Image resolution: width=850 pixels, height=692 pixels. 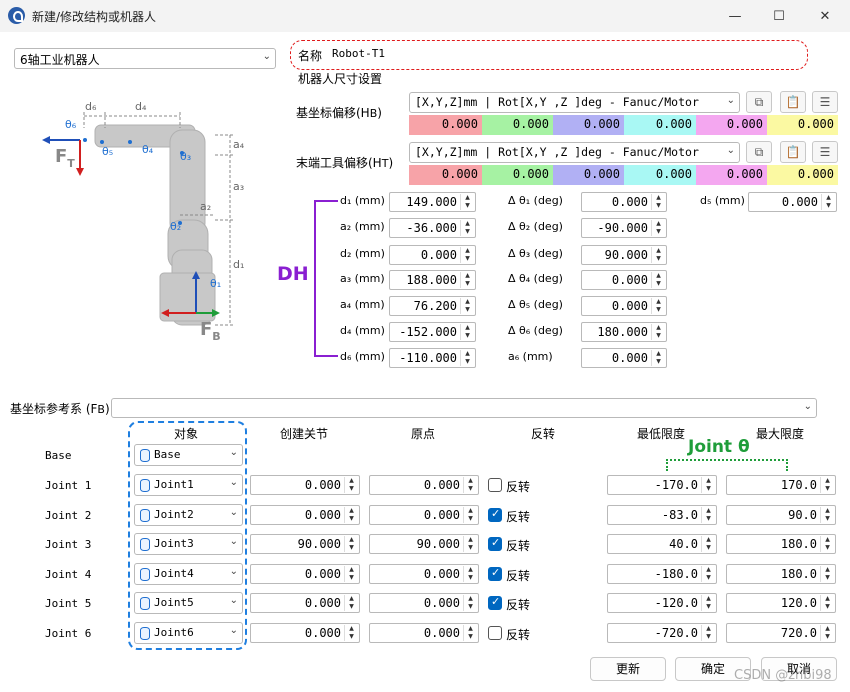 What do you see at coordinates (792, 202) in the screenshot?
I see `d5-input: 0.000 ▲ ▼` at bounding box center [792, 202].